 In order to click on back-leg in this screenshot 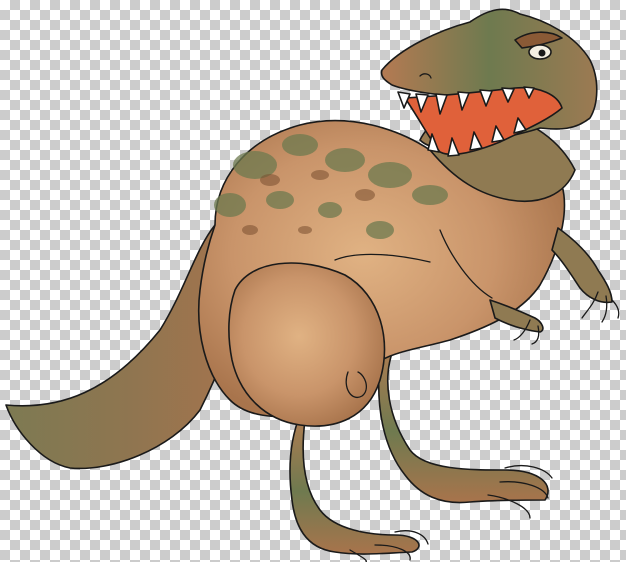, I will do `click(463, 424)`.